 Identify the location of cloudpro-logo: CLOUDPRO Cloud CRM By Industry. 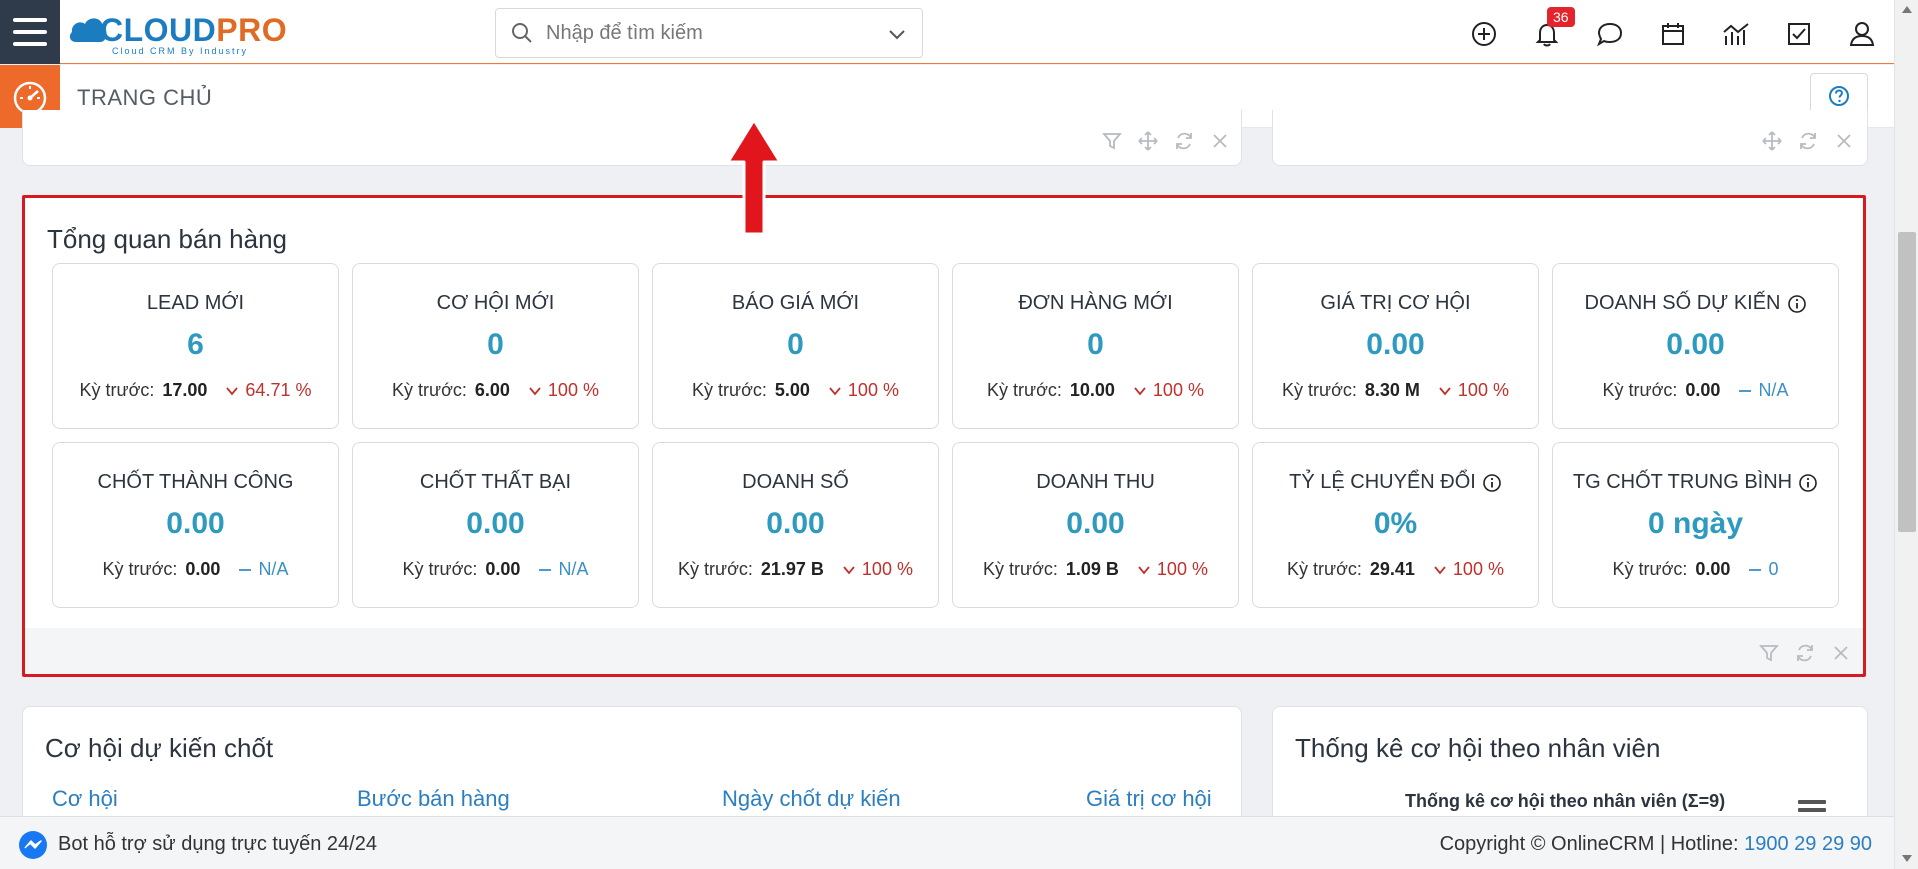
(183, 31).